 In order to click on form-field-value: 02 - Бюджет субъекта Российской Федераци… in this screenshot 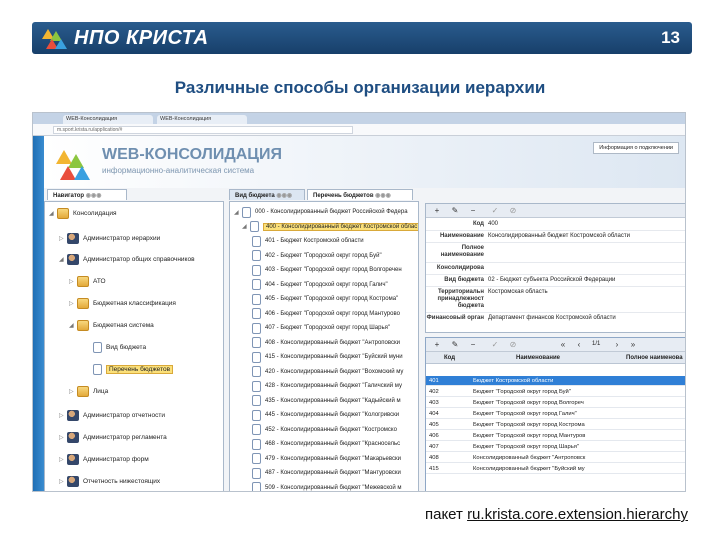, I will do `click(585, 280)`.